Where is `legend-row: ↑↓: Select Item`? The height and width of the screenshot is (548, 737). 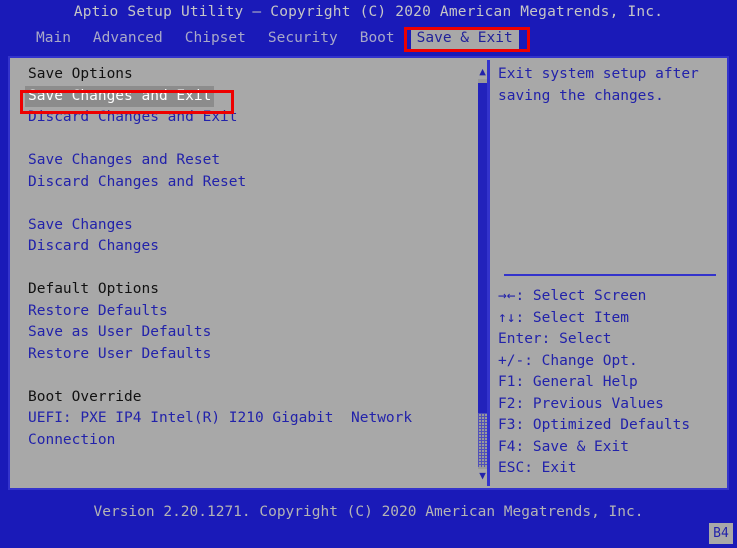
legend-row: ↑↓: Select Item is located at coordinates (563, 317).